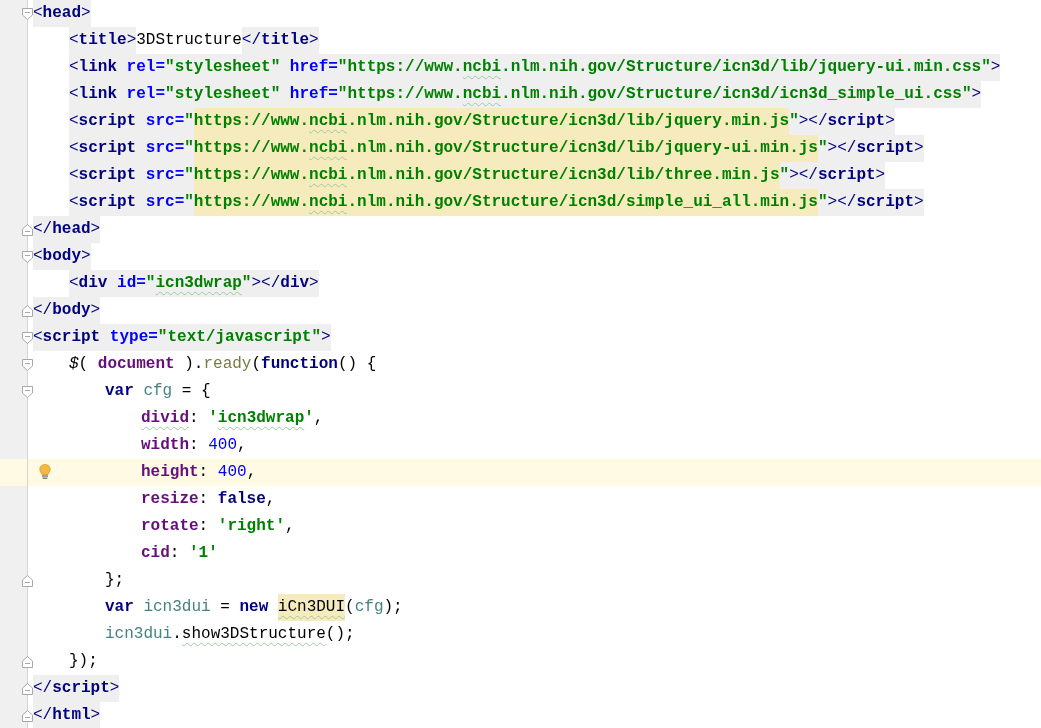  Describe the element at coordinates (83, 661) in the screenshot. I see `code-line: });` at that location.